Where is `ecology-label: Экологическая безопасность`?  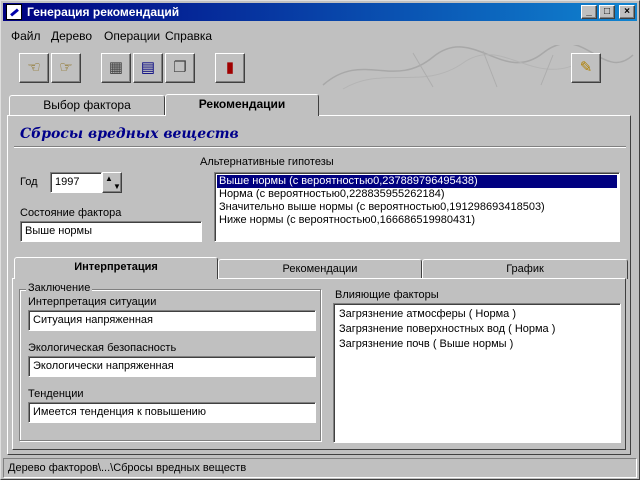
ecology-label: Экологическая безопасность is located at coordinates (102, 348).